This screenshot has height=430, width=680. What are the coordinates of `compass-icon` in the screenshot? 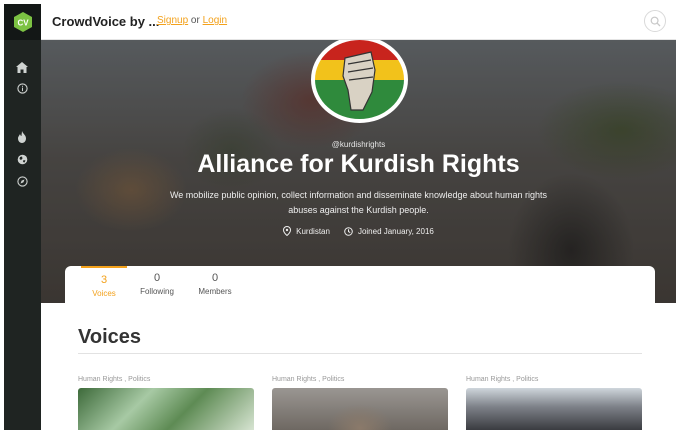 It's located at (22, 181).